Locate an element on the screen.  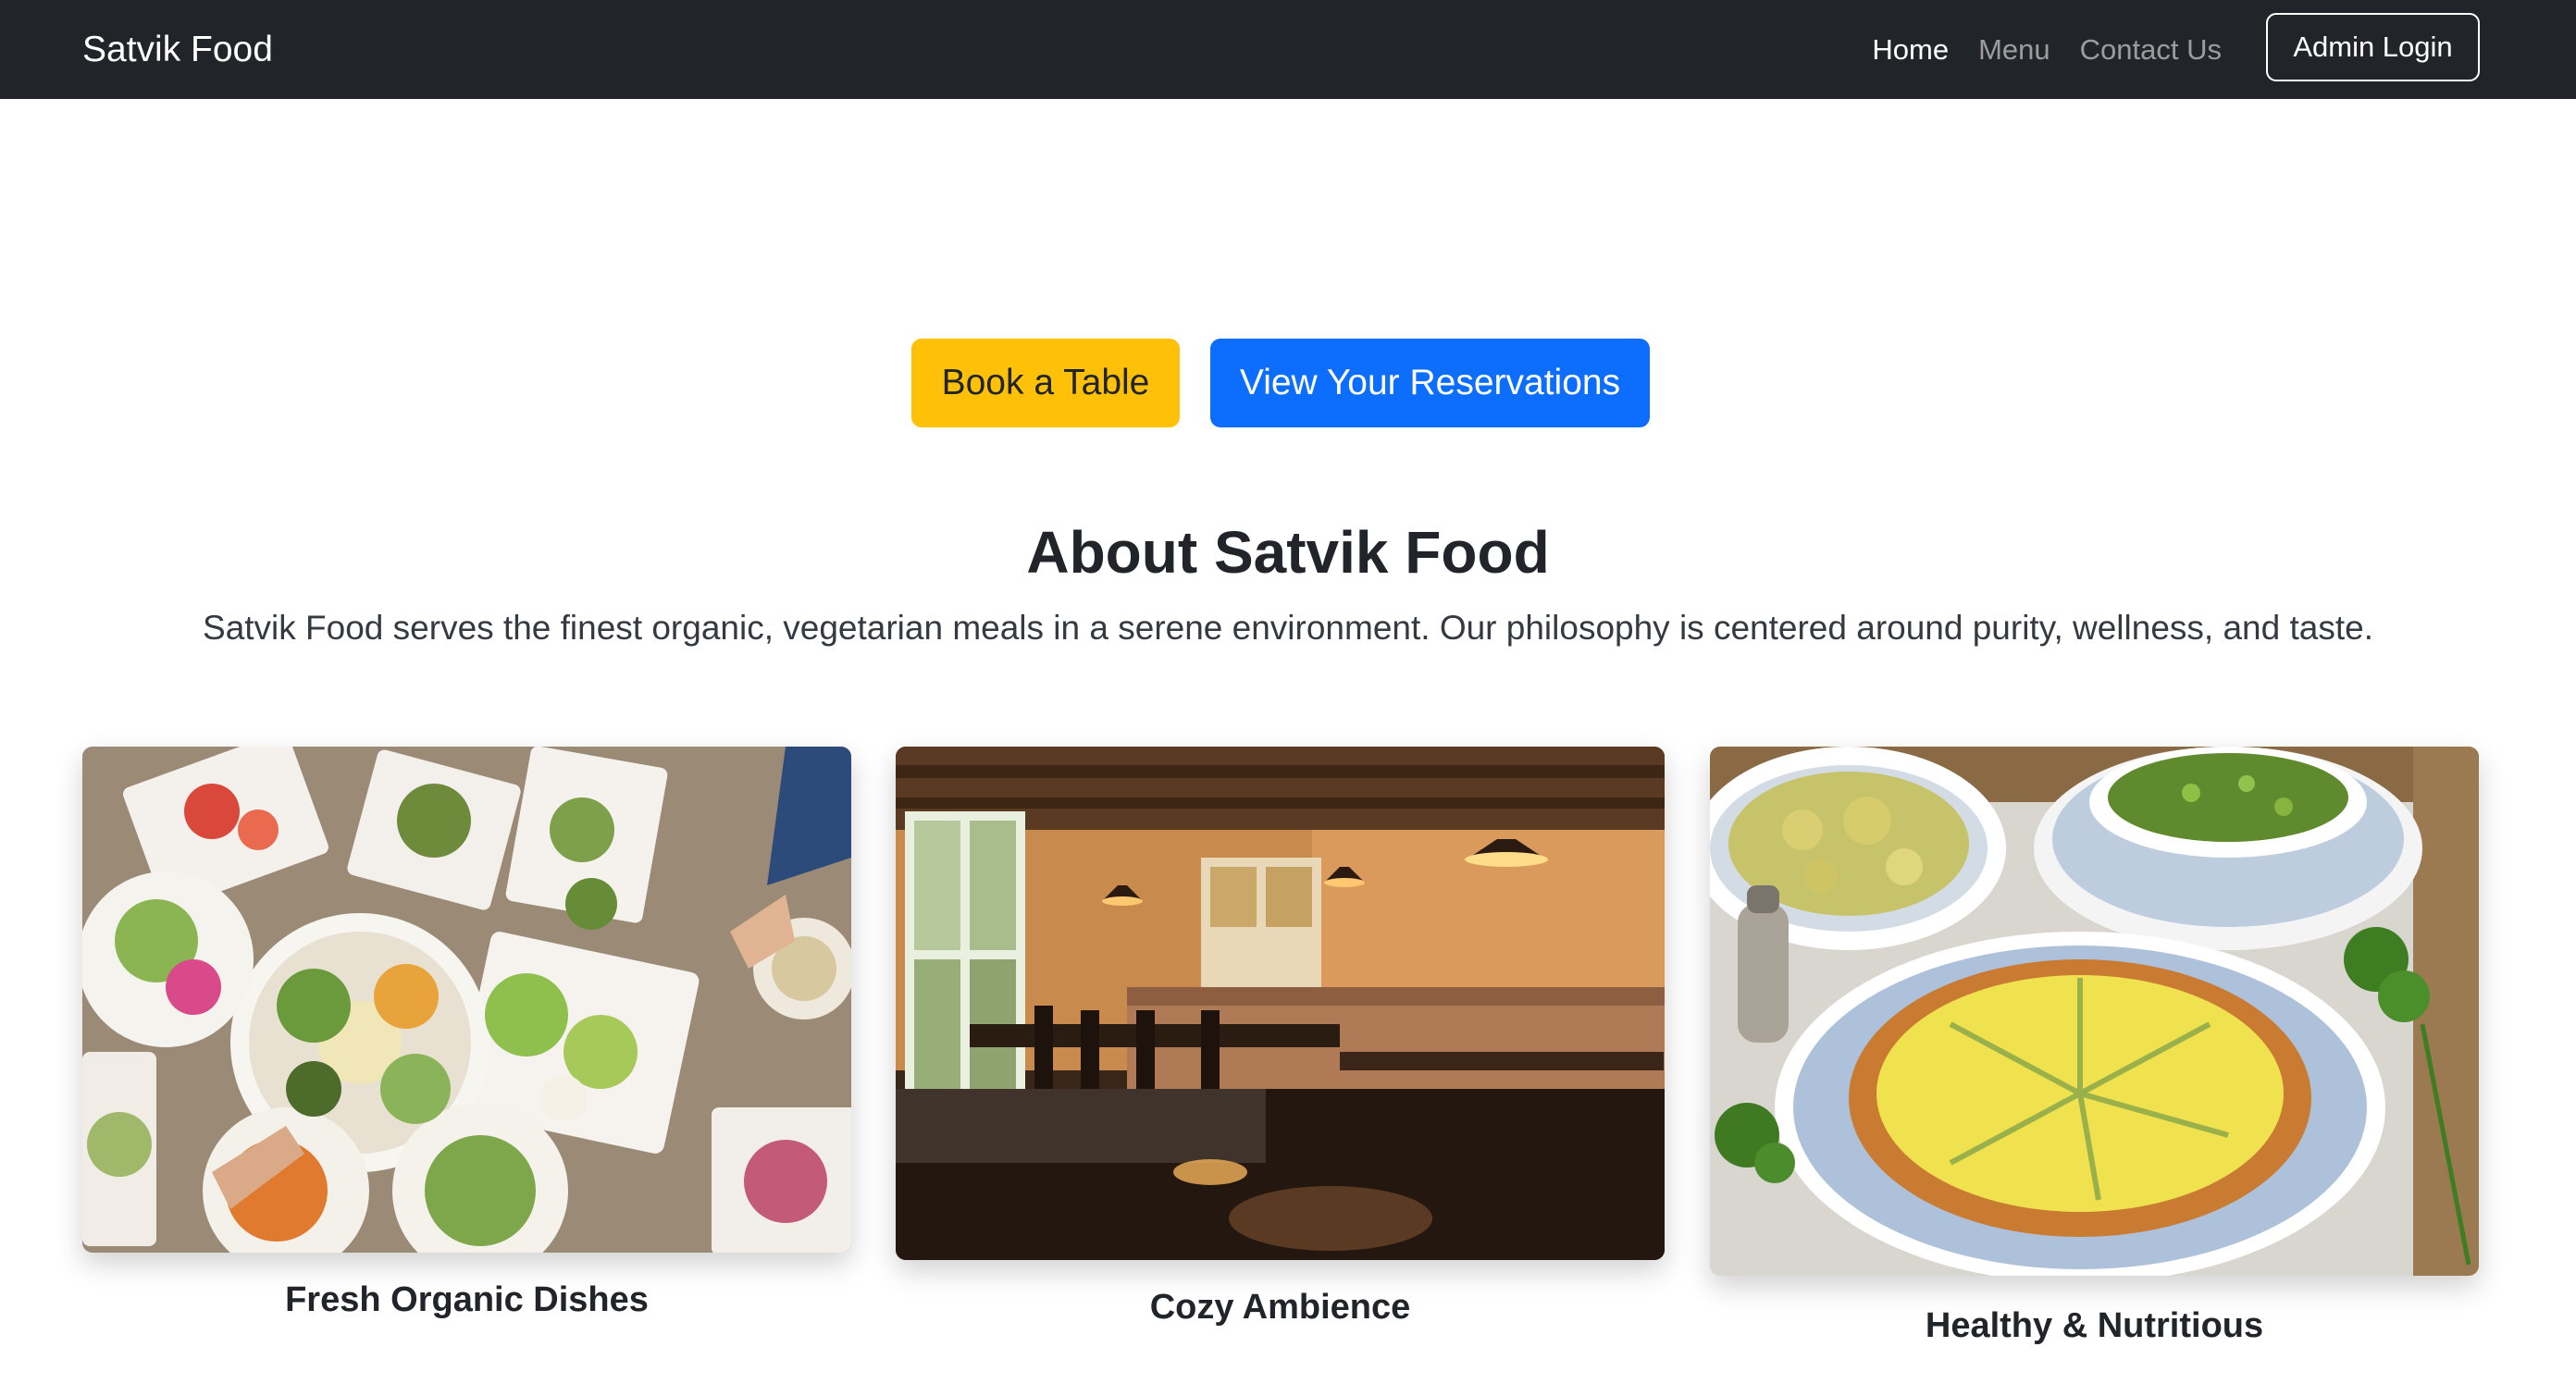
feature-card-healthy: Healthy & Nutritious is located at coordinates (2094, 1052).